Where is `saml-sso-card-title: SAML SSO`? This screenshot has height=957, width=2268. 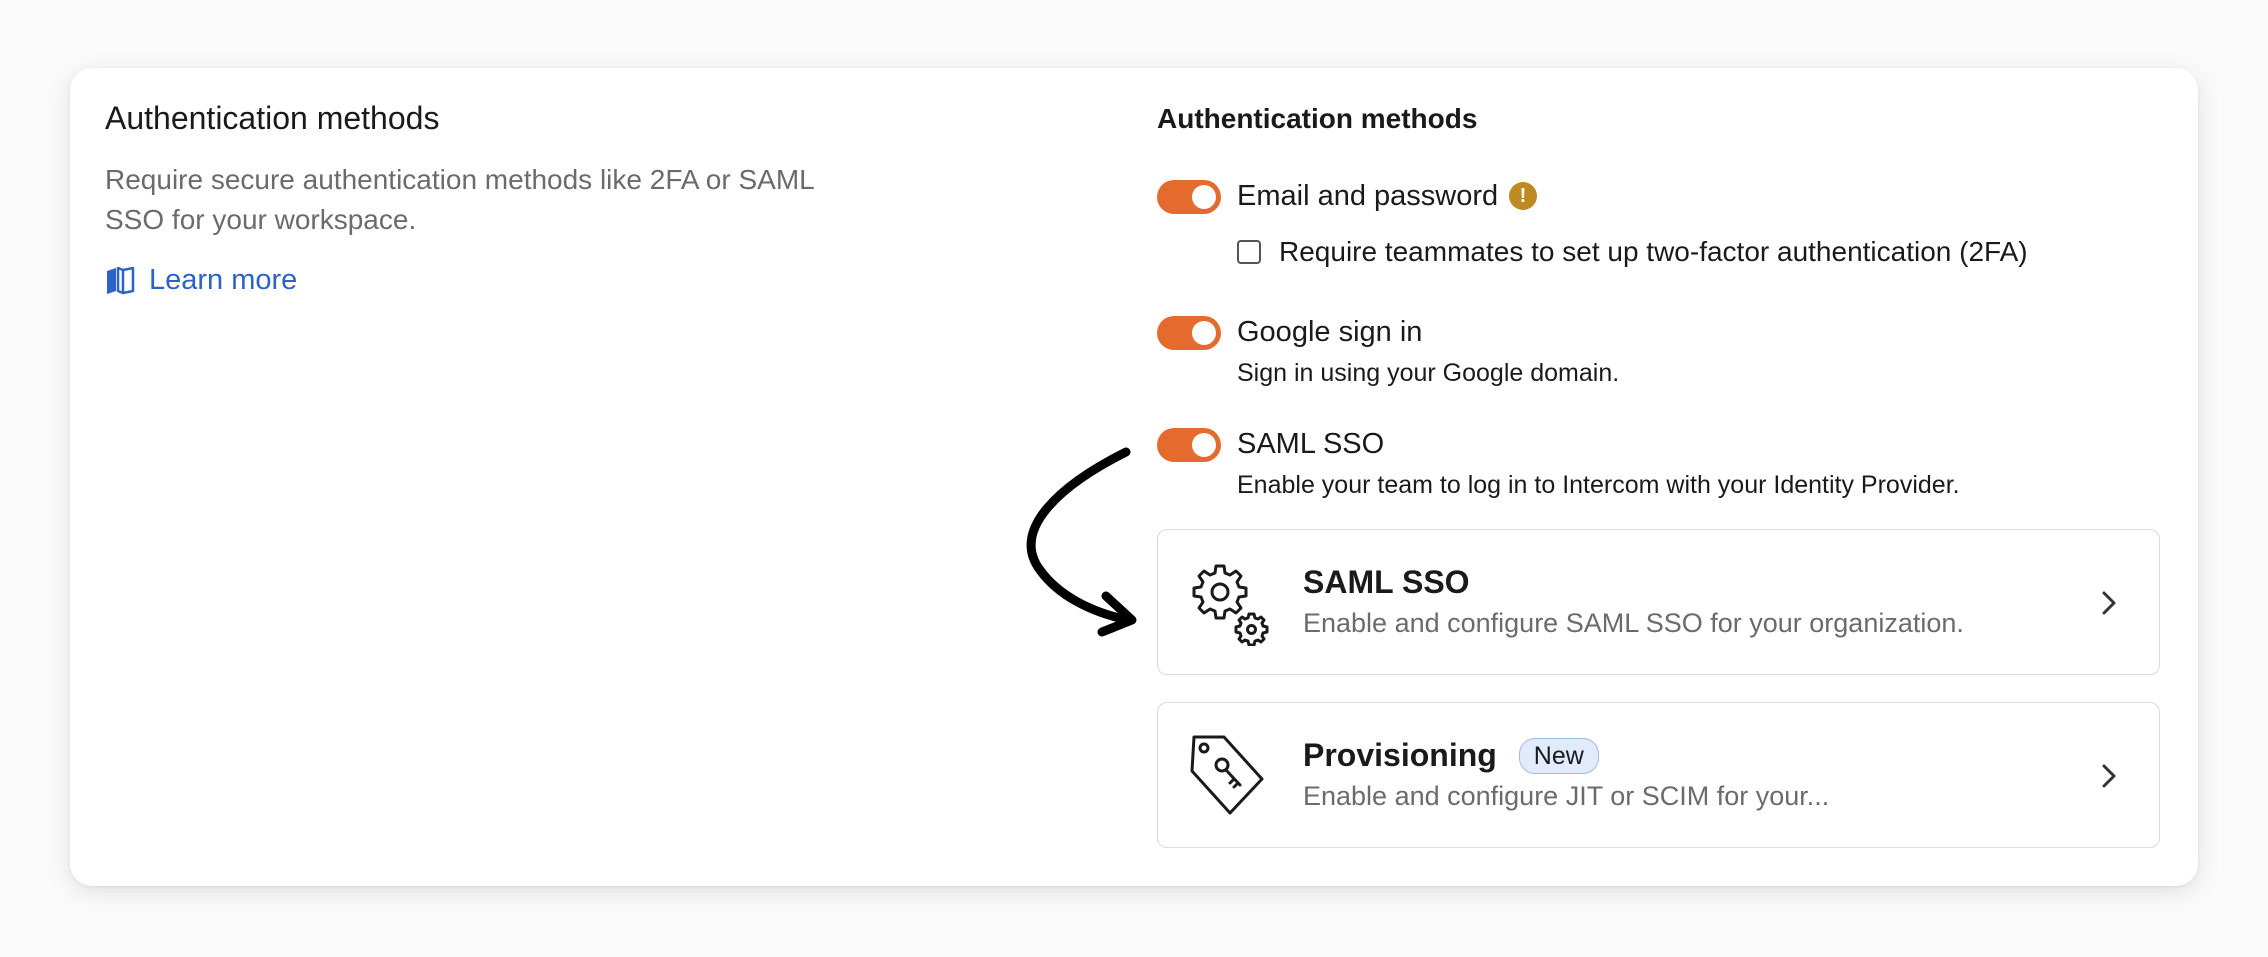 saml-sso-card-title: SAML SSO is located at coordinates (1386, 582).